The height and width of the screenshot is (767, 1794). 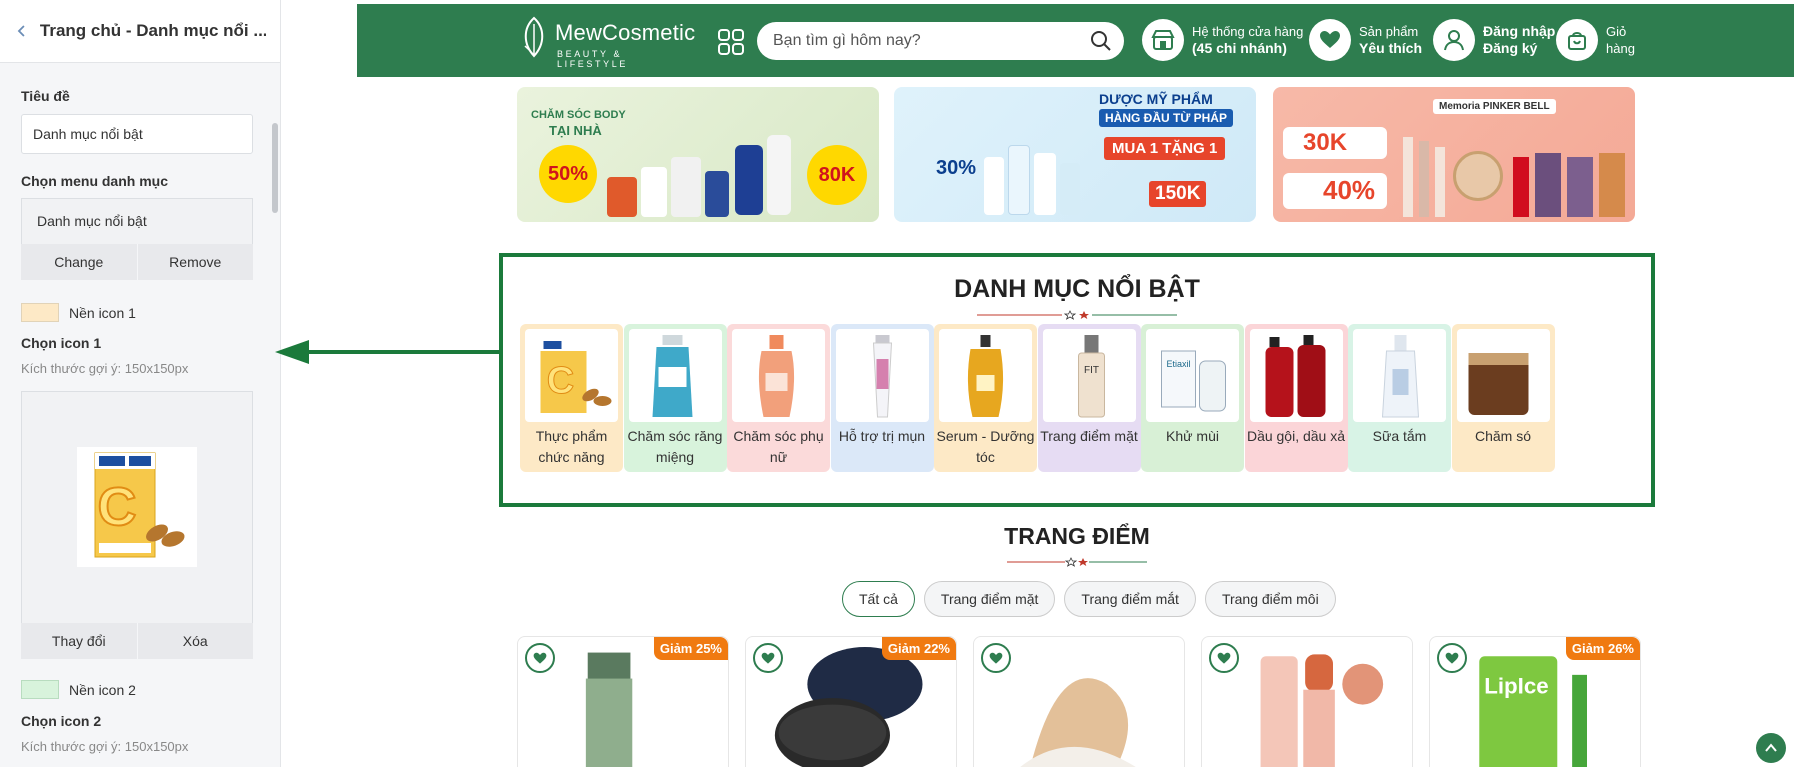 I want to click on makeup-title: TRANG ĐIỂM, so click(x=1077, y=536).